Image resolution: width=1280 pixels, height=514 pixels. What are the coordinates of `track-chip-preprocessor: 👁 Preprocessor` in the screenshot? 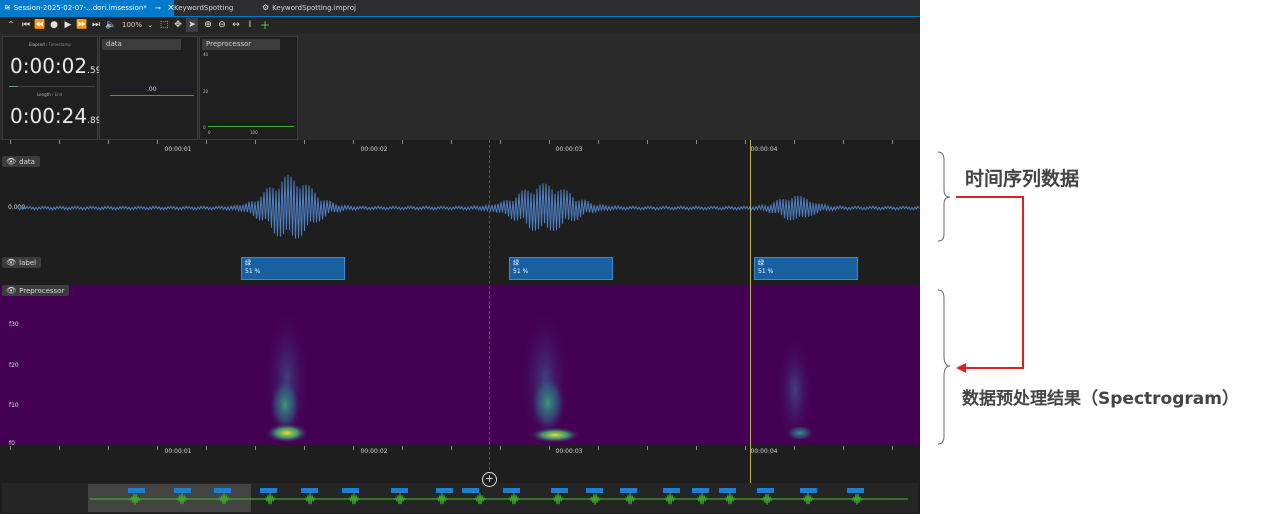 It's located at (36, 290).